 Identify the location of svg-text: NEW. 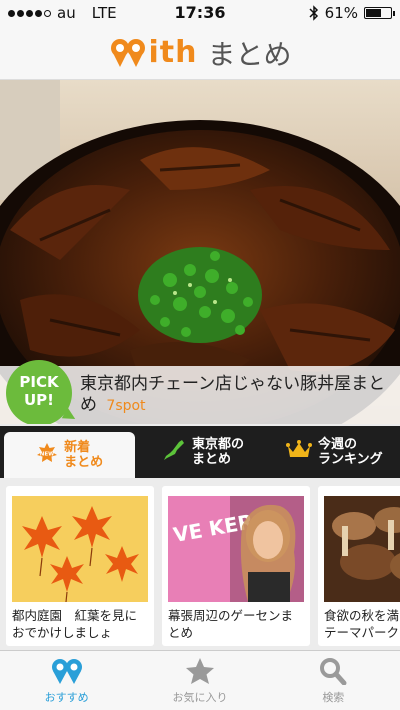
(47, 455).